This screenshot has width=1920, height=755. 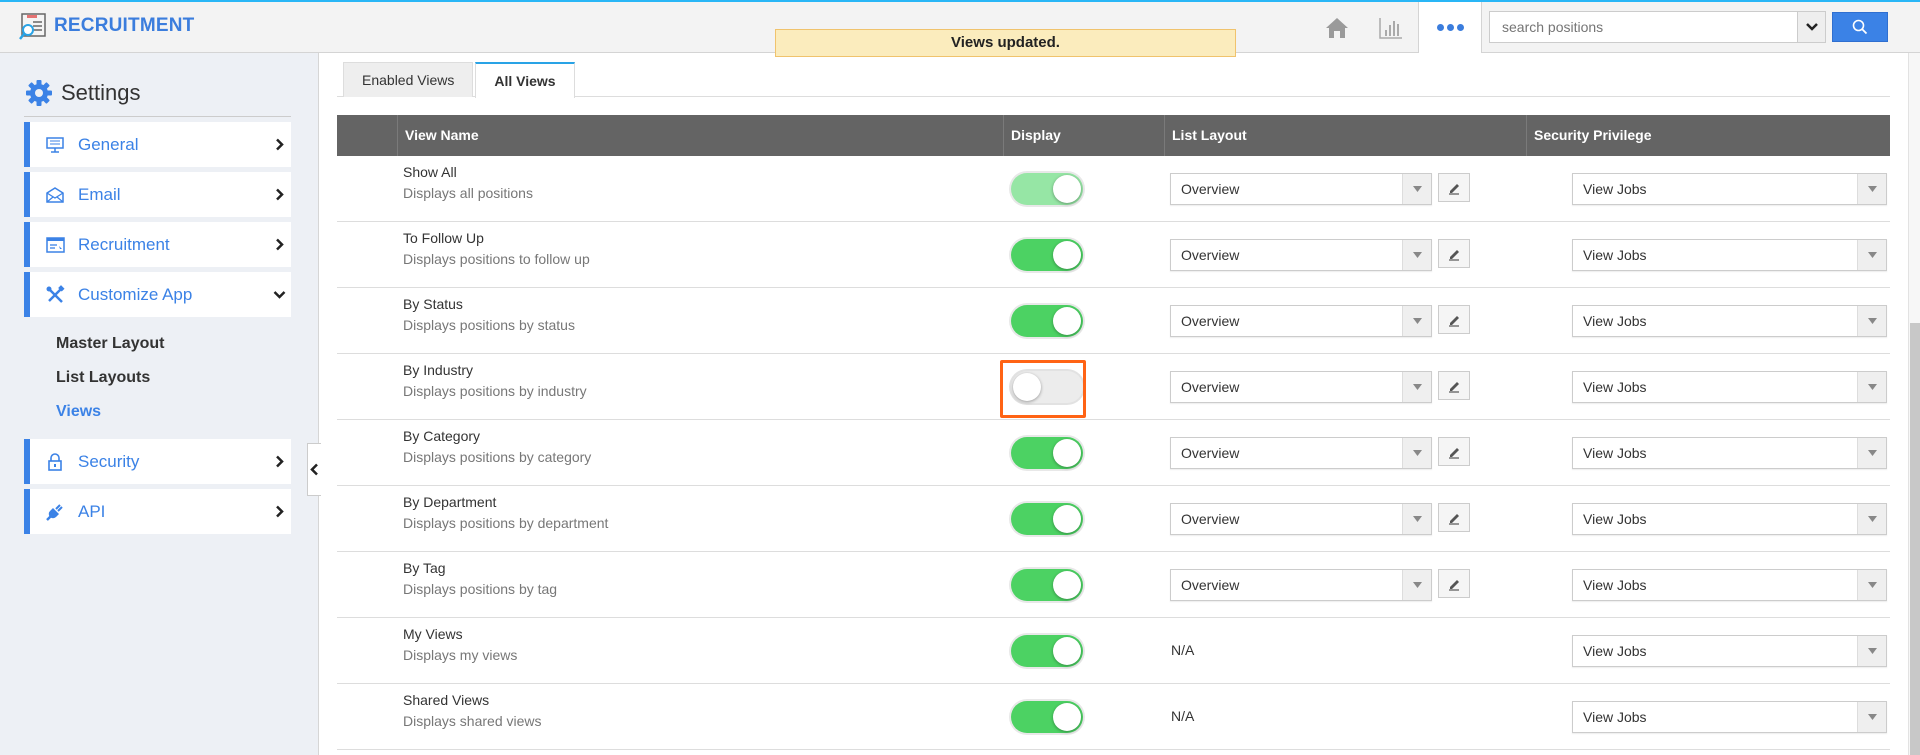 I want to click on submenu-master-layout: Master Layout, so click(x=110, y=344).